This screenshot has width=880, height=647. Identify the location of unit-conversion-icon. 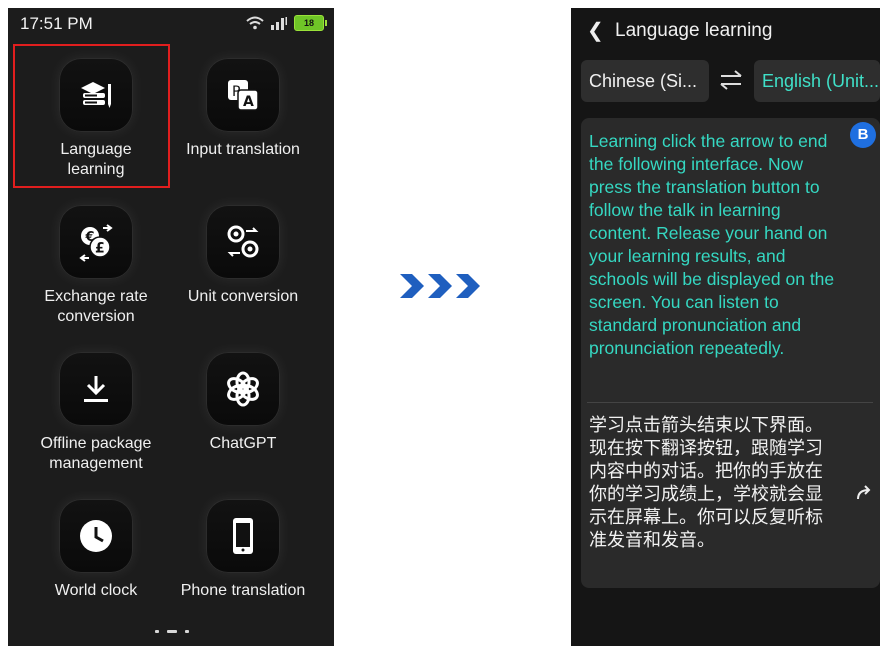
(243, 241).